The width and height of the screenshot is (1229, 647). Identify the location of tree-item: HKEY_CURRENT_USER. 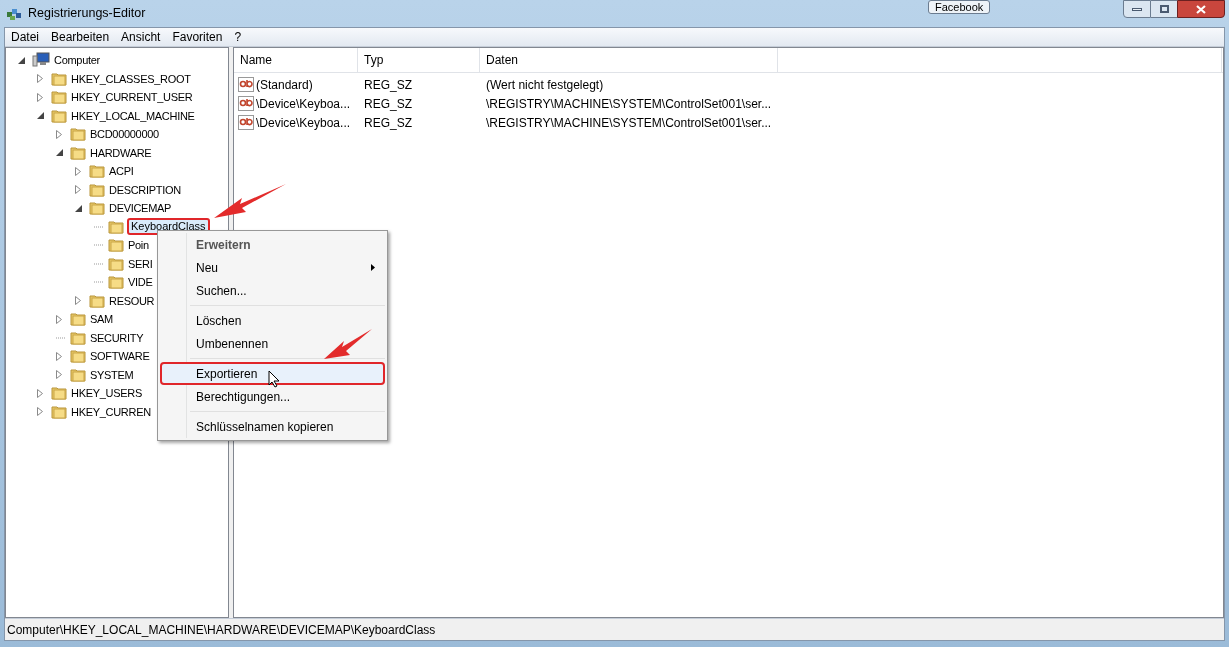
(132, 97).